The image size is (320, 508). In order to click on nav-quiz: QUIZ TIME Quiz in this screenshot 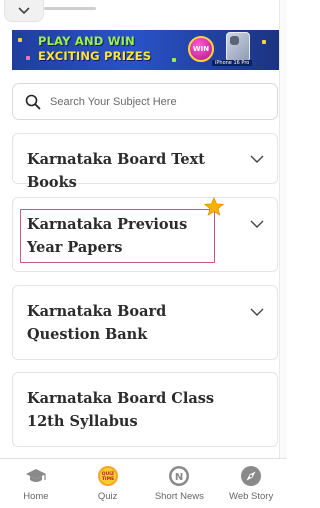, I will do `click(108, 483)`.